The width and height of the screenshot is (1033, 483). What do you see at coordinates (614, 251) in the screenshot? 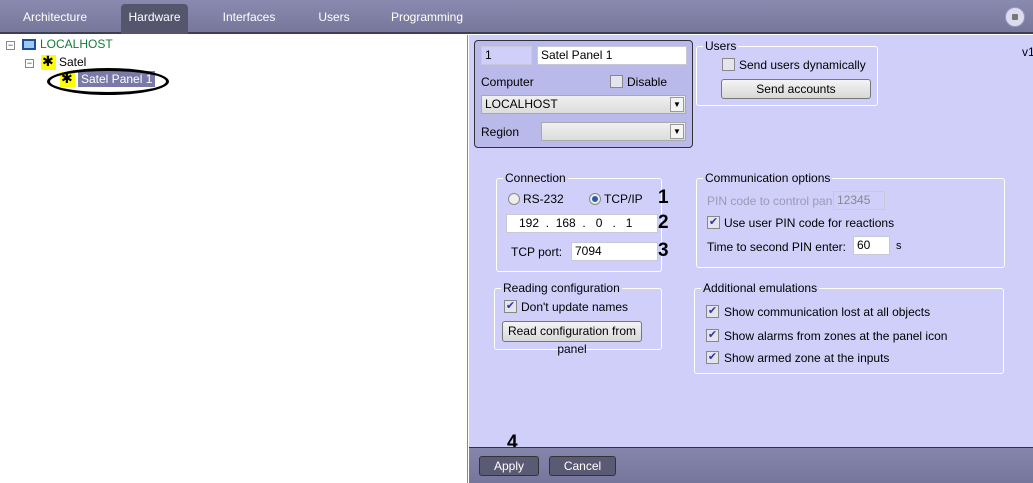
I see `tcp-port-field: 7094` at bounding box center [614, 251].